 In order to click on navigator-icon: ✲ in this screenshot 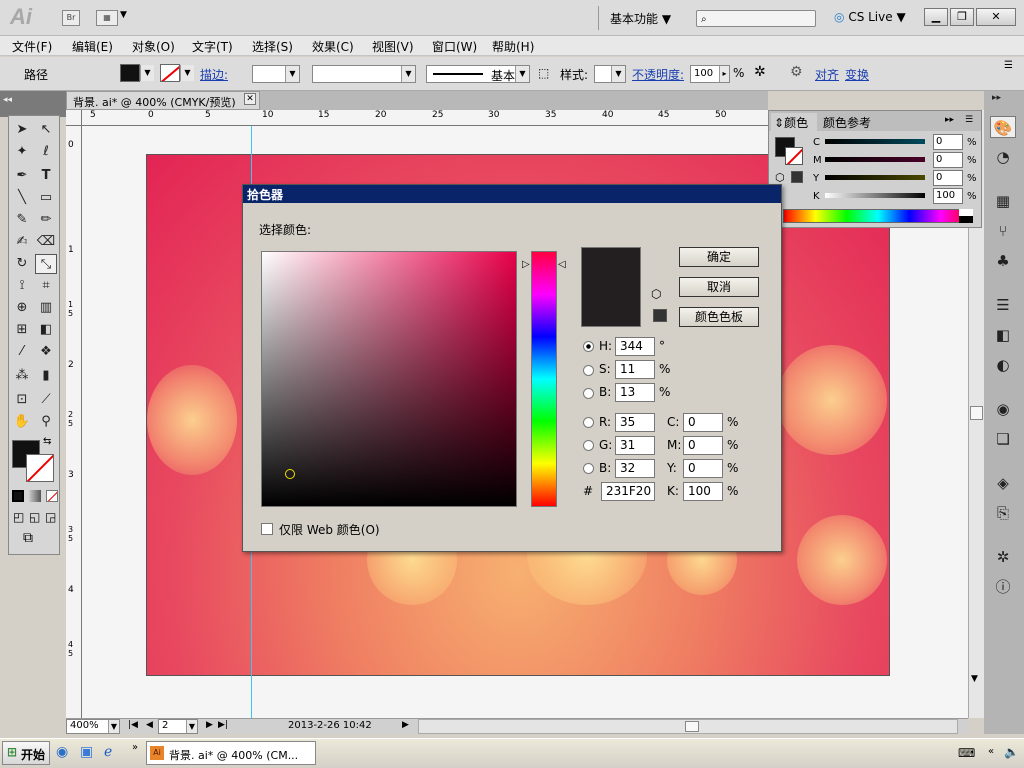, I will do `click(1003, 557)`.